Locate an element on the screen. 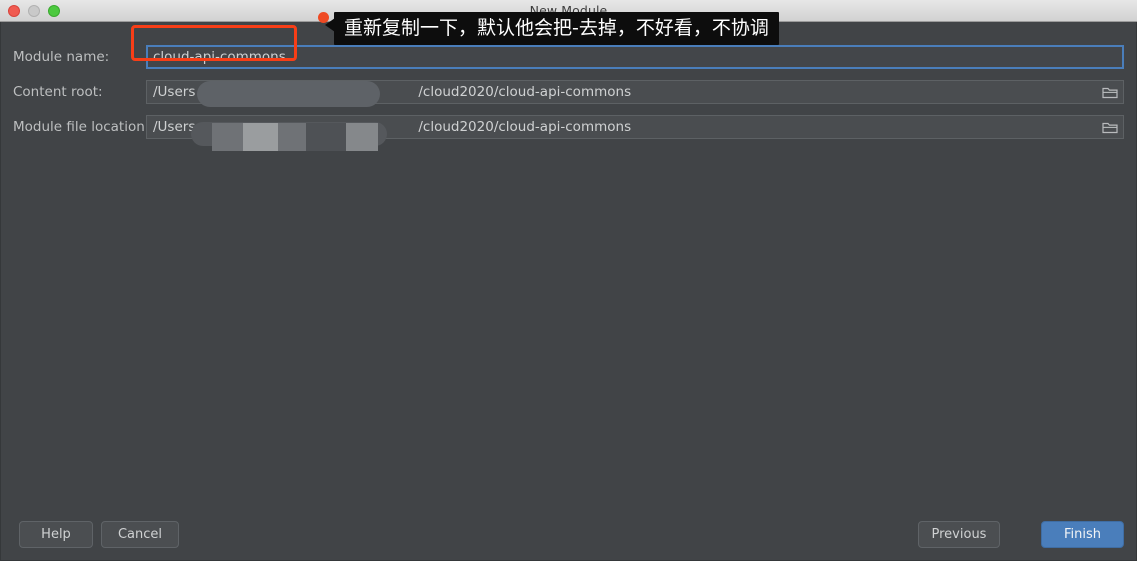 The height and width of the screenshot is (561, 1137). cancel-button: Cancel is located at coordinates (140, 534).